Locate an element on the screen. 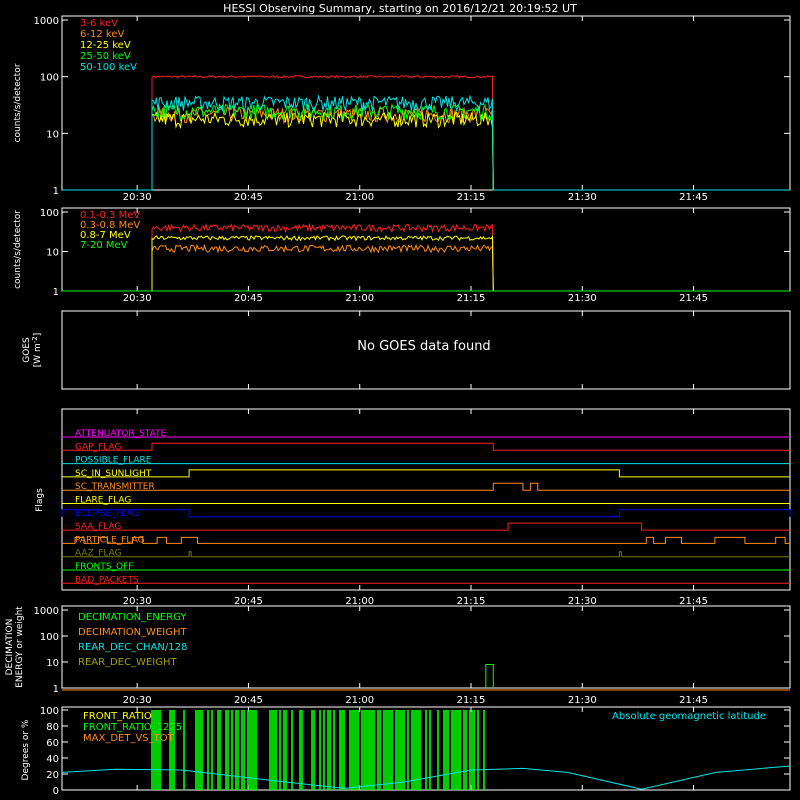  legend-entry: DECIMATION_WEIGHT is located at coordinates (132, 632).